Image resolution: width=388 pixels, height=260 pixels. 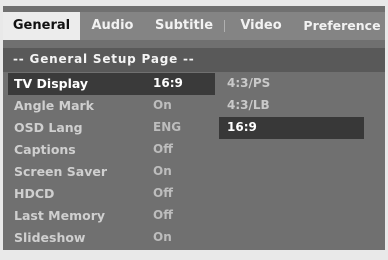 What do you see at coordinates (242, 127) in the screenshot?
I see `option-label: 16:9` at bounding box center [242, 127].